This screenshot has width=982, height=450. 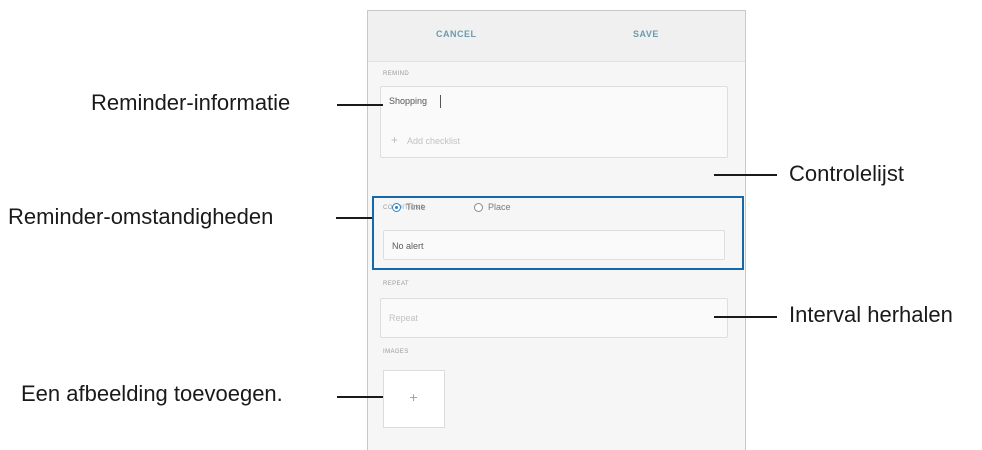 I want to click on repeat-value: Repeat, so click(x=404, y=318).